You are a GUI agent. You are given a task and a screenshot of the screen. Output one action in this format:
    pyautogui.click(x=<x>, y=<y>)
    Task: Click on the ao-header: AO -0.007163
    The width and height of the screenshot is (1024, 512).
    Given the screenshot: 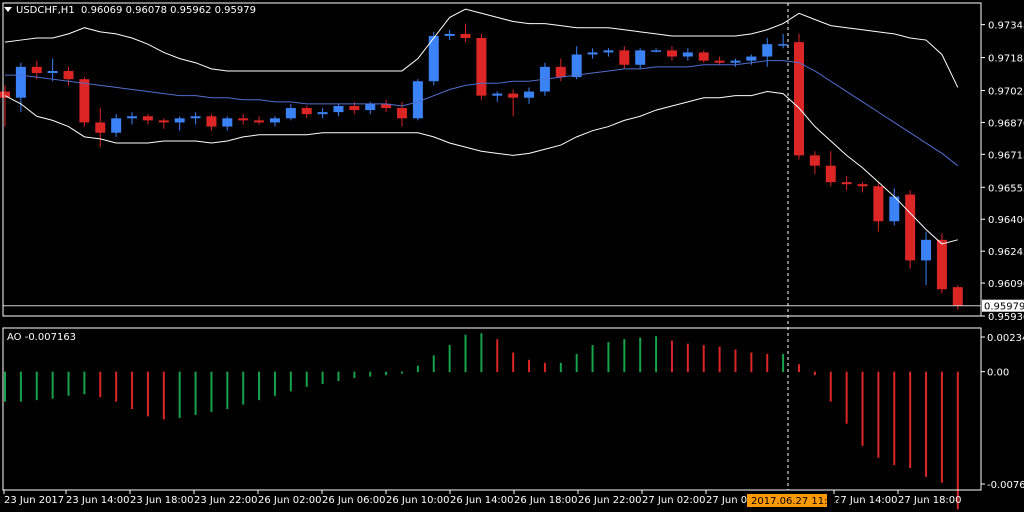 What is the action you would take?
    pyautogui.click(x=41, y=337)
    